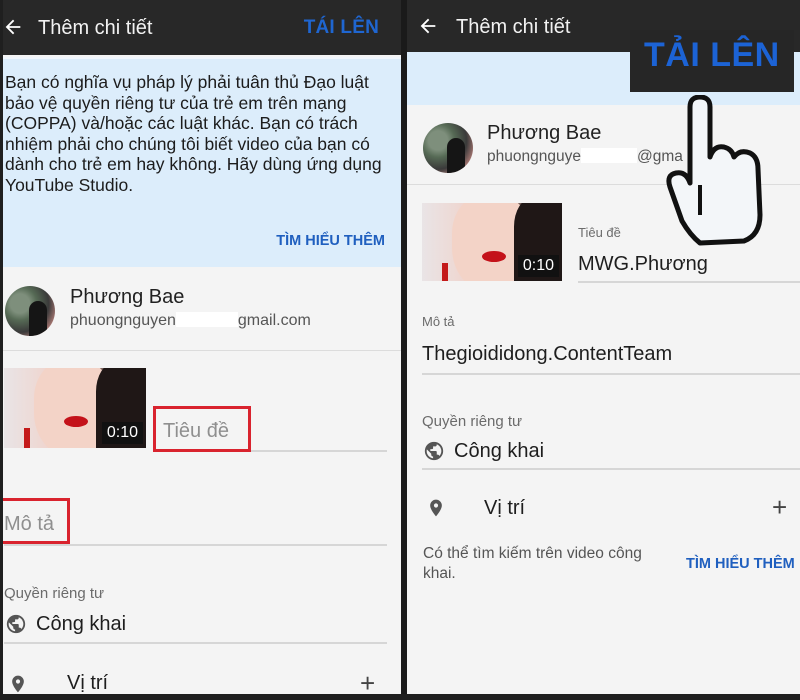 The height and width of the screenshot is (700, 800). I want to click on tap-hand-icon, so click(714, 170).